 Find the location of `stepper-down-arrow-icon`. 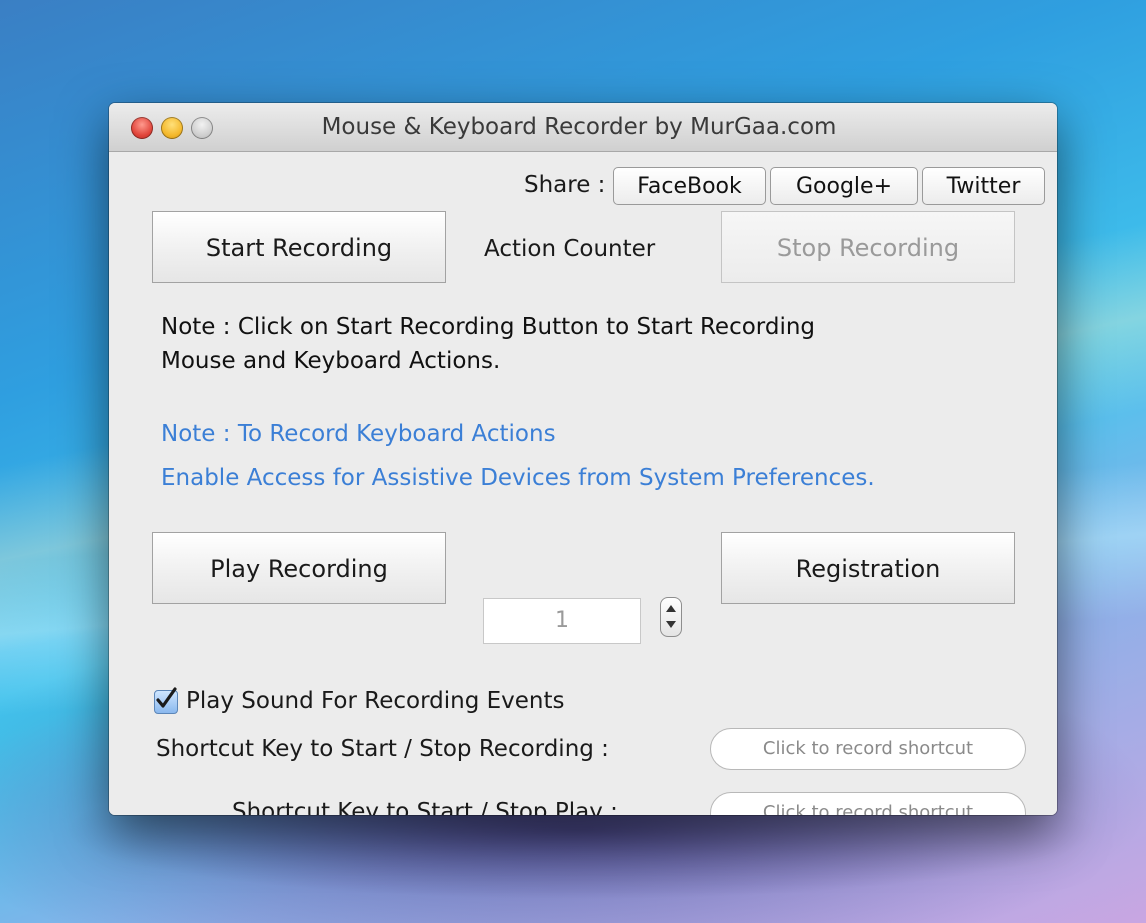

stepper-down-arrow-icon is located at coordinates (671, 624).